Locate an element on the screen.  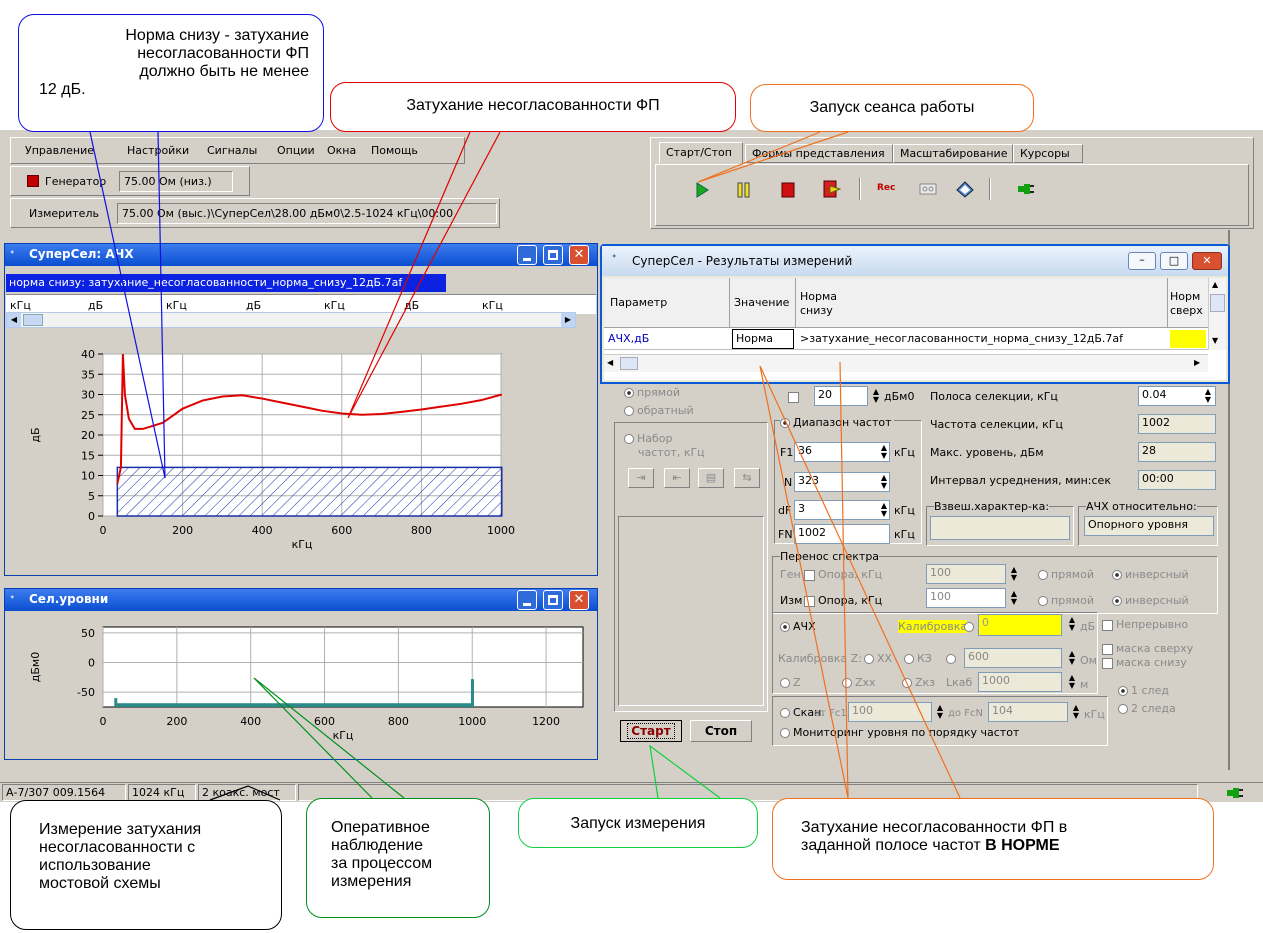
pointer-in-norm-extra is located at coordinates (844, 580).